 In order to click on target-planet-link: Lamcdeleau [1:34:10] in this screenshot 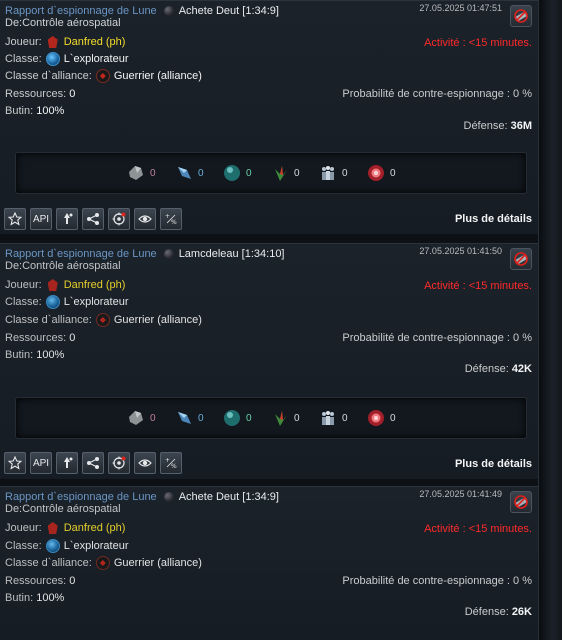, I will do `click(232, 254)`.